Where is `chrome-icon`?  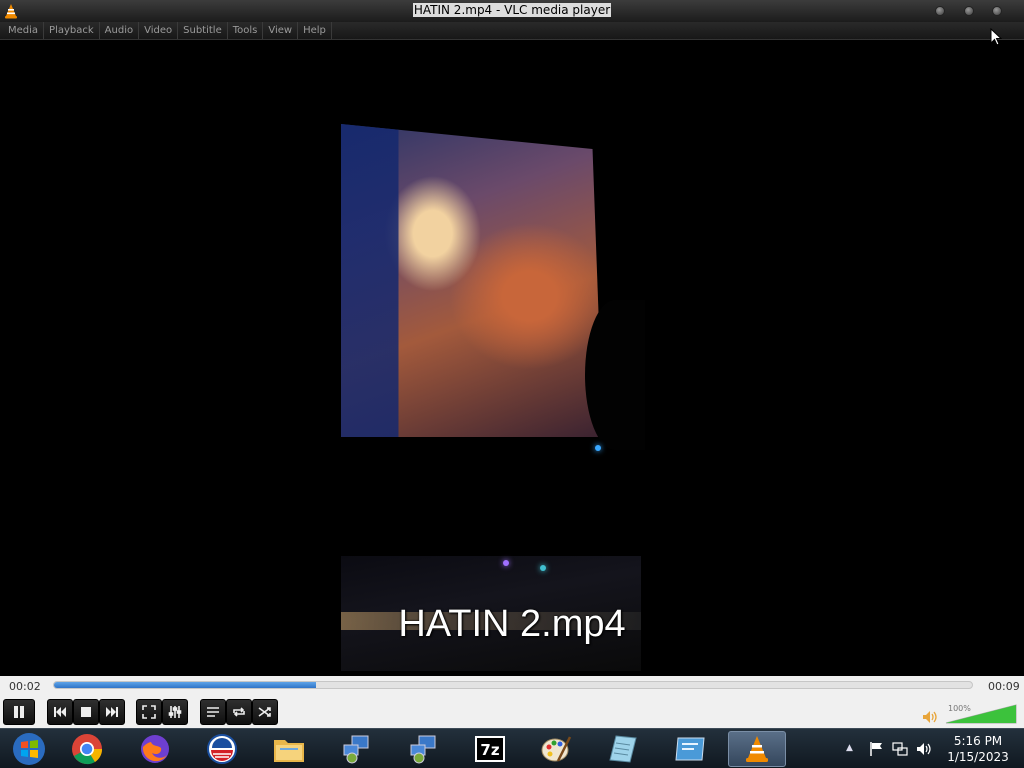
chrome-icon is located at coordinates (87, 749).